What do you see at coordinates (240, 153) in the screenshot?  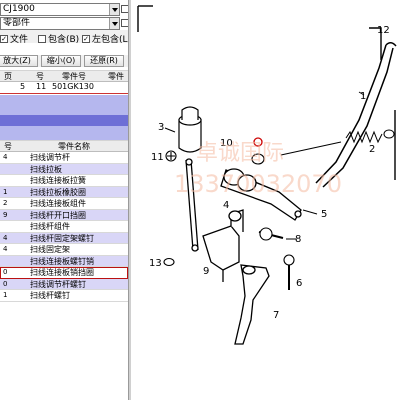 I see `watermark-line1: 卓诚国际` at bounding box center [240, 153].